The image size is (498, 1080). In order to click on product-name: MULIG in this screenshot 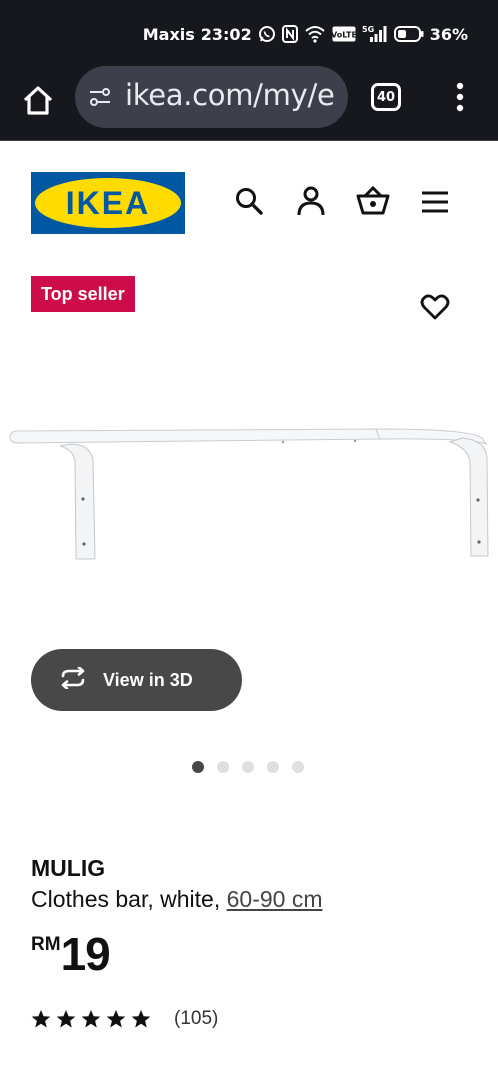, I will do `click(68, 868)`.